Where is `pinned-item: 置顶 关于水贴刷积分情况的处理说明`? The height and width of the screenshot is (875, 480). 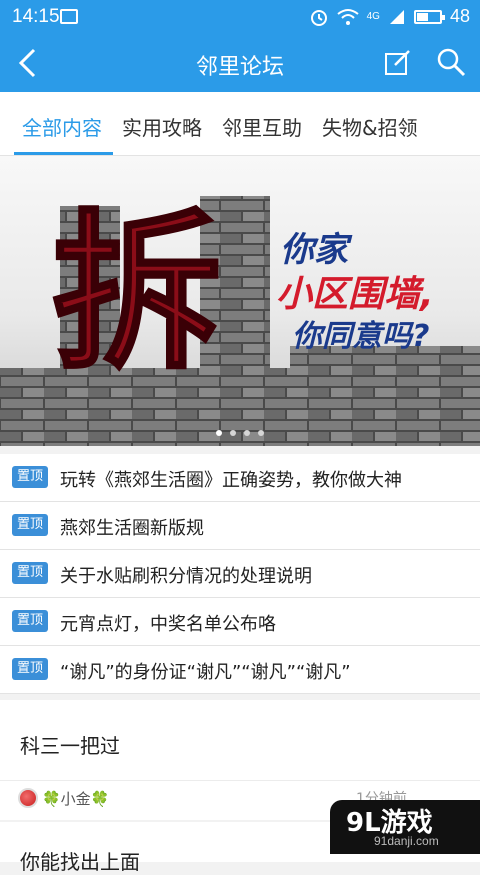 pinned-item: 置顶 关于水贴刷积分情况的处理说明 is located at coordinates (240, 574).